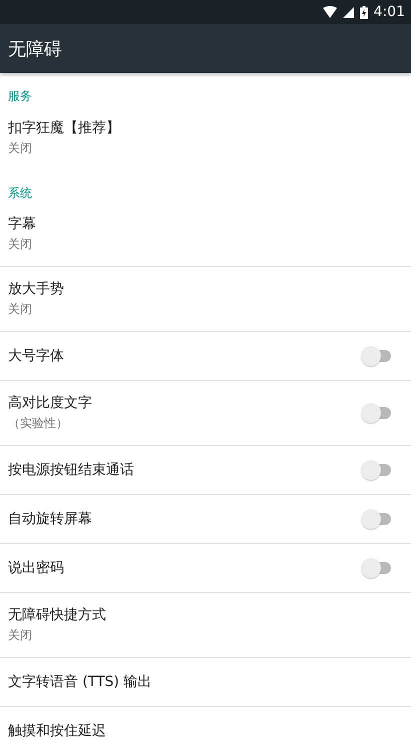  What do you see at coordinates (36, 356) in the screenshot?
I see `setting-title: 大号字体` at bounding box center [36, 356].